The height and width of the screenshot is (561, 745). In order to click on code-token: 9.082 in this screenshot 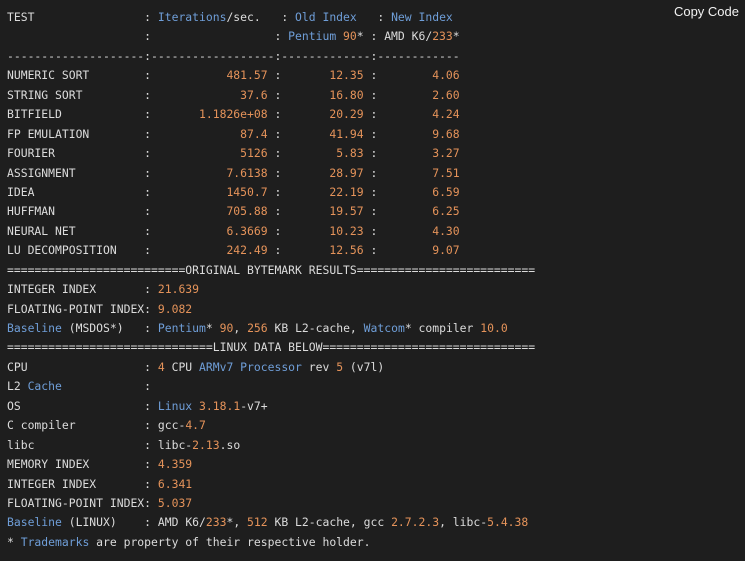, I will do `click(175, 308)`.